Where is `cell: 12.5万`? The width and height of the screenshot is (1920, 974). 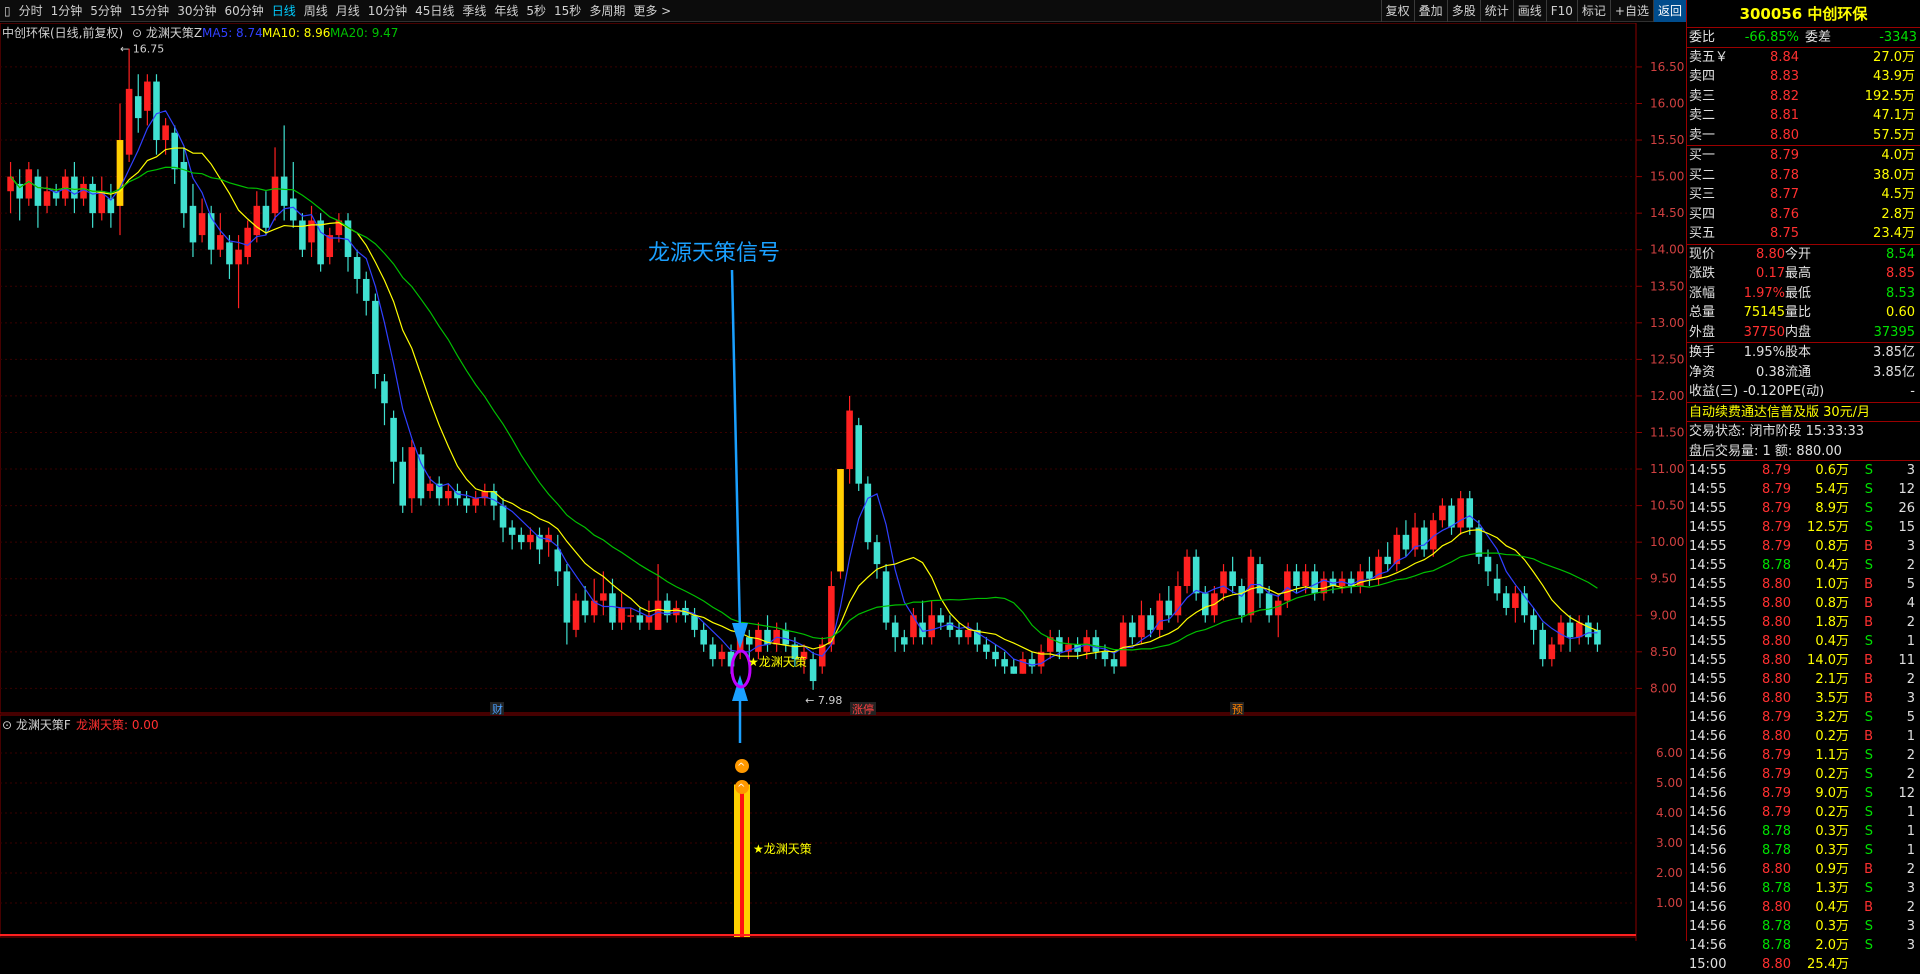
cell: 12.5万 is located at coordinates (1828, 527).